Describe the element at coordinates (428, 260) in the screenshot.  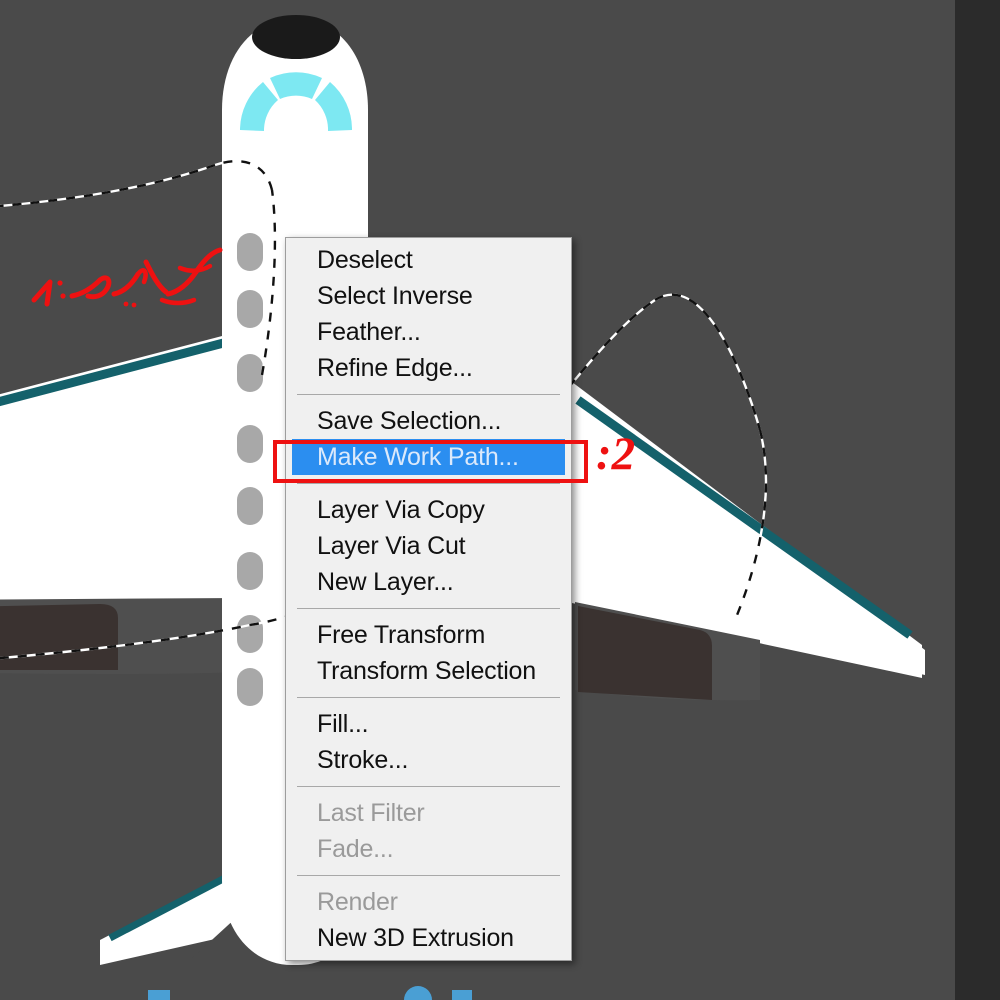
I see `menu-item-deselect: Deselect` at that location.